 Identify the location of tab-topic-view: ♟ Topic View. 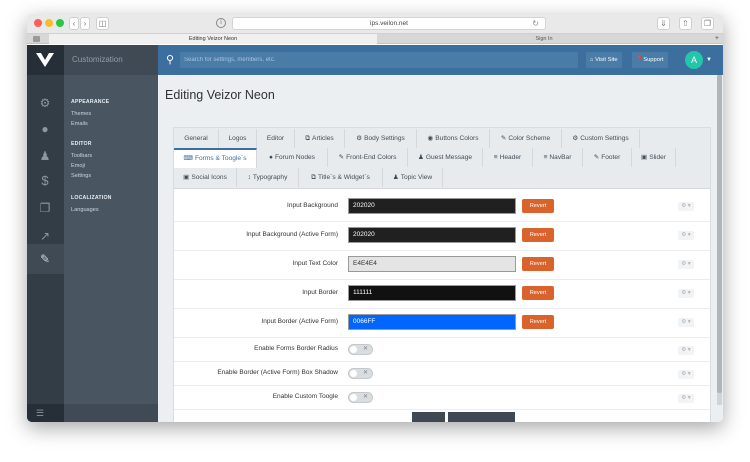
(413, 177).